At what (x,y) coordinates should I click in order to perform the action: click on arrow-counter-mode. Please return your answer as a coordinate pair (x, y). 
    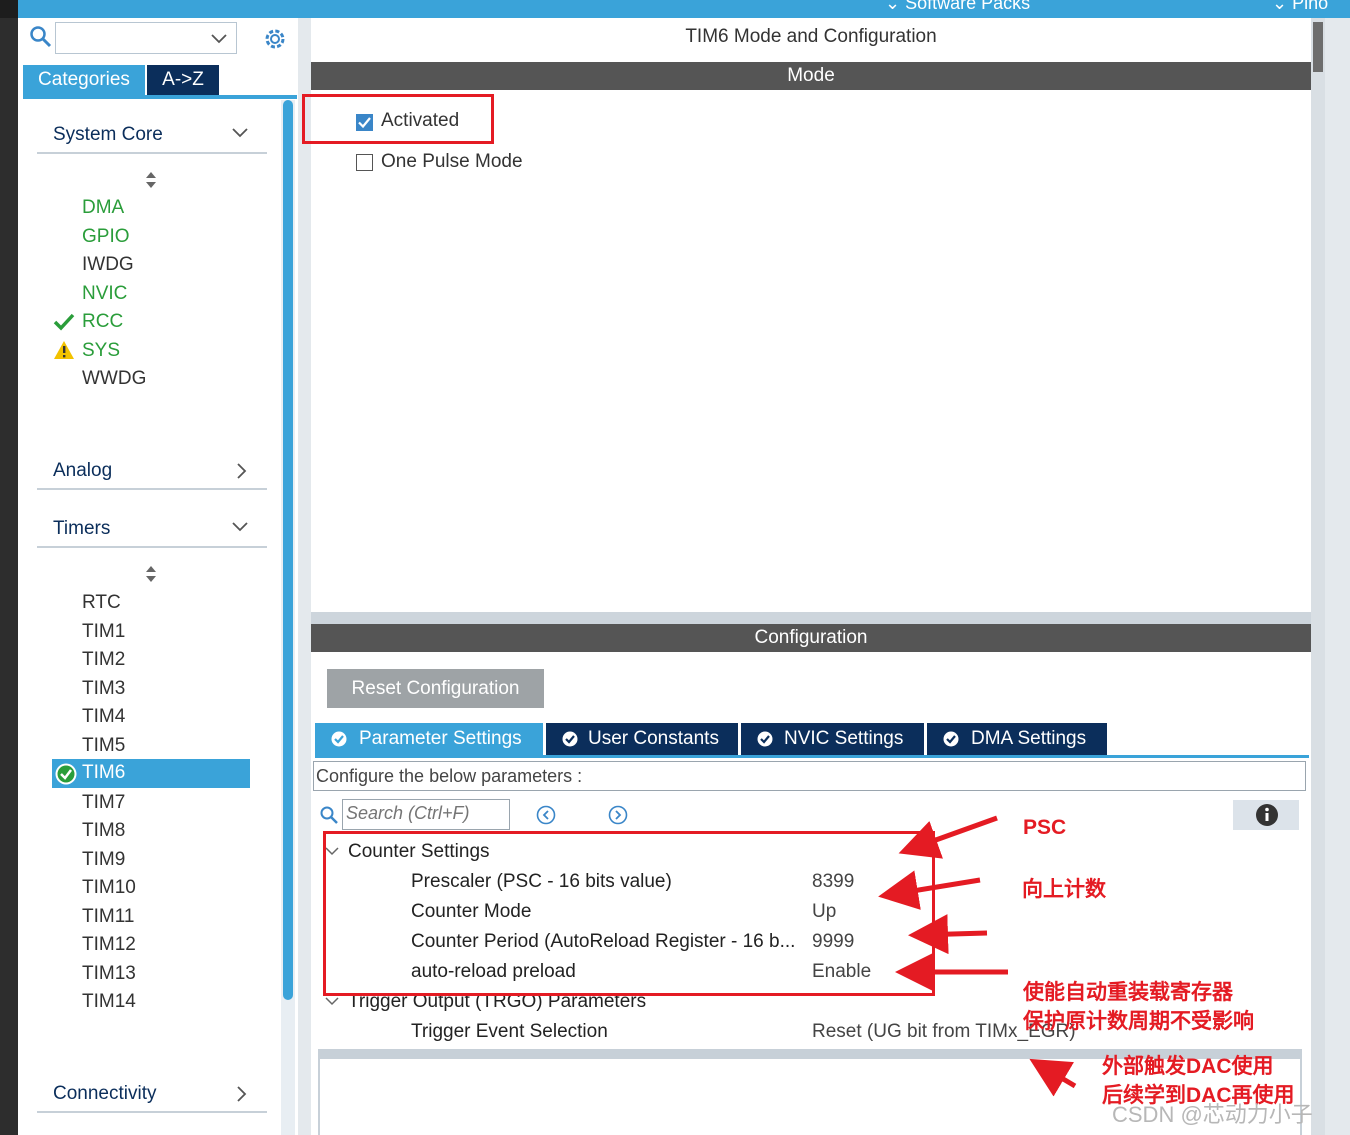
    Looking at the image, I should click on (929, 890).